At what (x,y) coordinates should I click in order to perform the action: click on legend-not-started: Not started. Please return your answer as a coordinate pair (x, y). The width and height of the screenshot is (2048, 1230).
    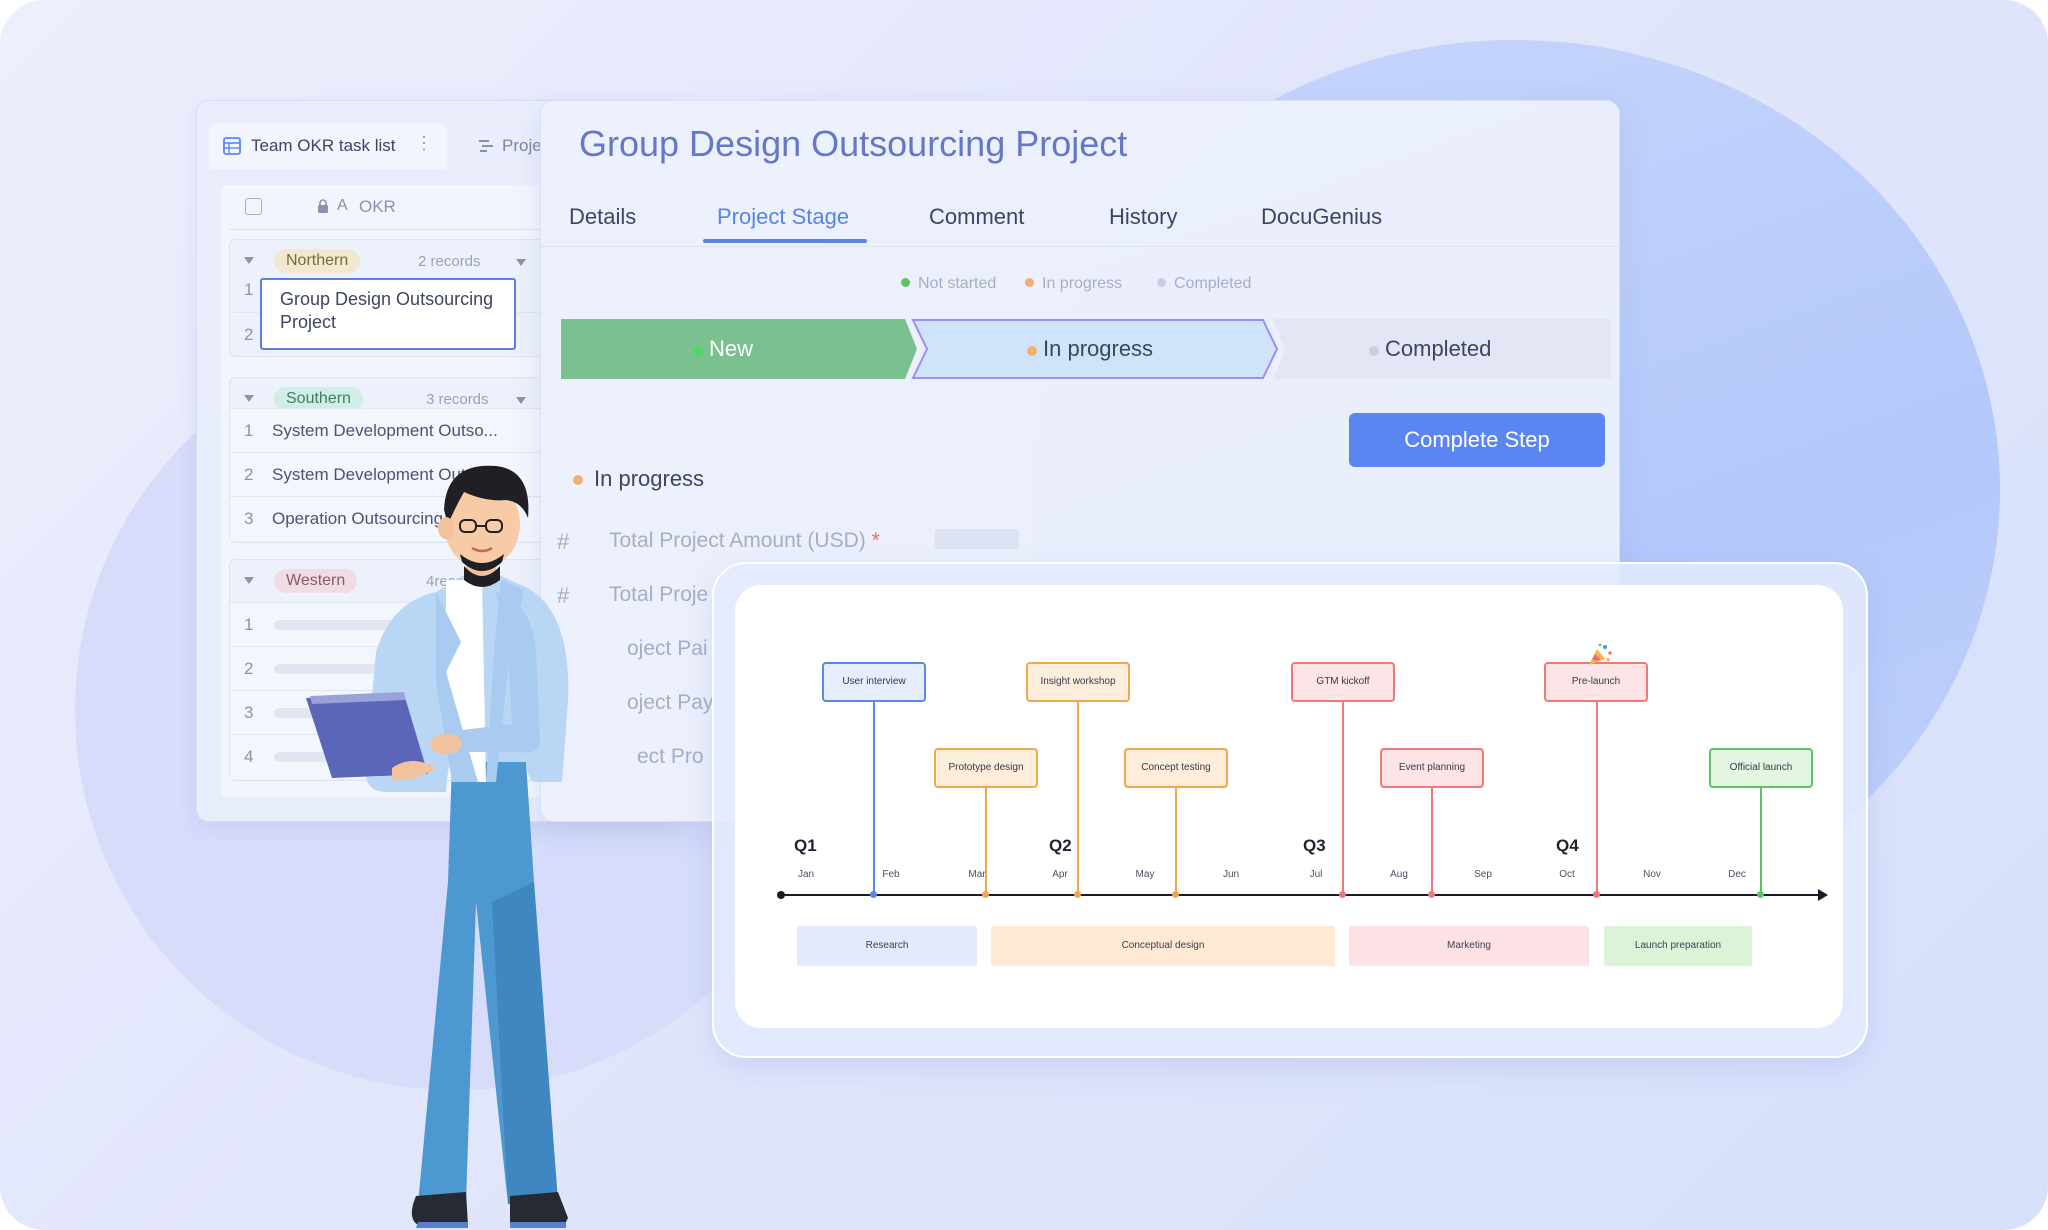
    Looking at the image, I should click on (948, 284).